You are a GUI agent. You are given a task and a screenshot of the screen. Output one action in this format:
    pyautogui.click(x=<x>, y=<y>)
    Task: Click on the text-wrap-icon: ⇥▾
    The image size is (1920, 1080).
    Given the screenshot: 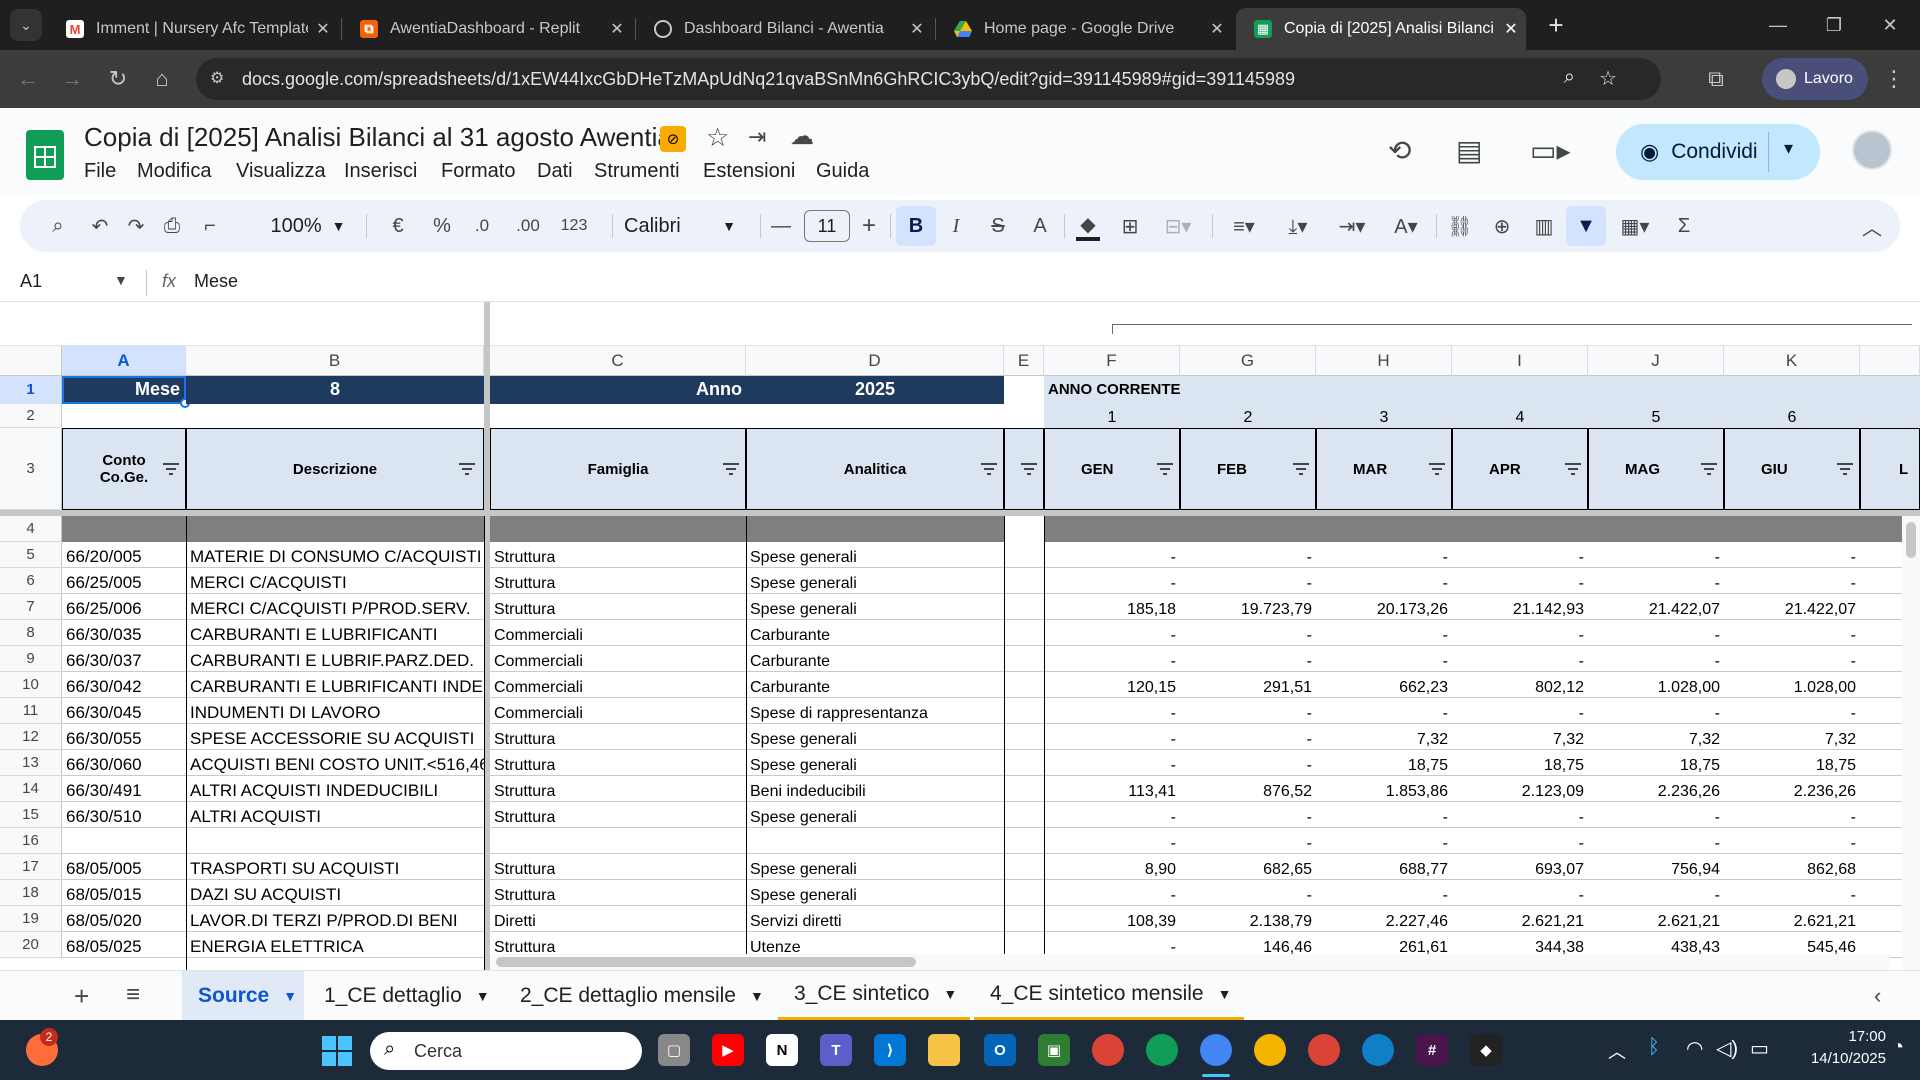 What is the action you would take?
    pyautogui.click(x=1352, y=226)
    